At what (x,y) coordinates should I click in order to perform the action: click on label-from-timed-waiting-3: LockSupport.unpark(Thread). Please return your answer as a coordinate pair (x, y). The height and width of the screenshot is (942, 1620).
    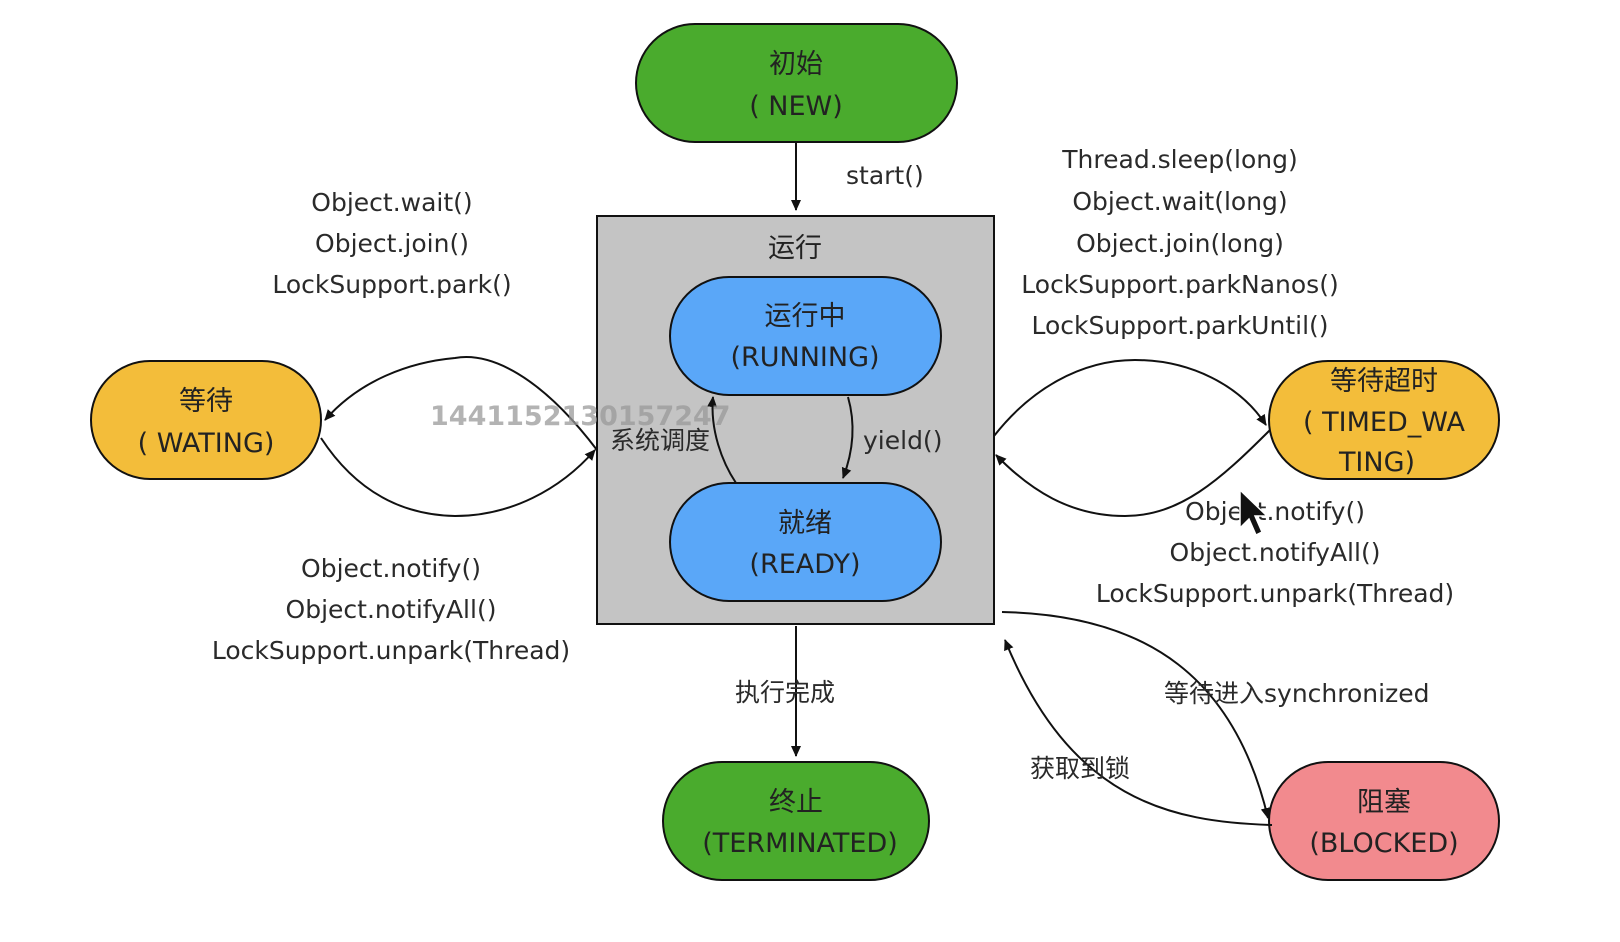
    Looking at the image, I should click on (1275, 593).